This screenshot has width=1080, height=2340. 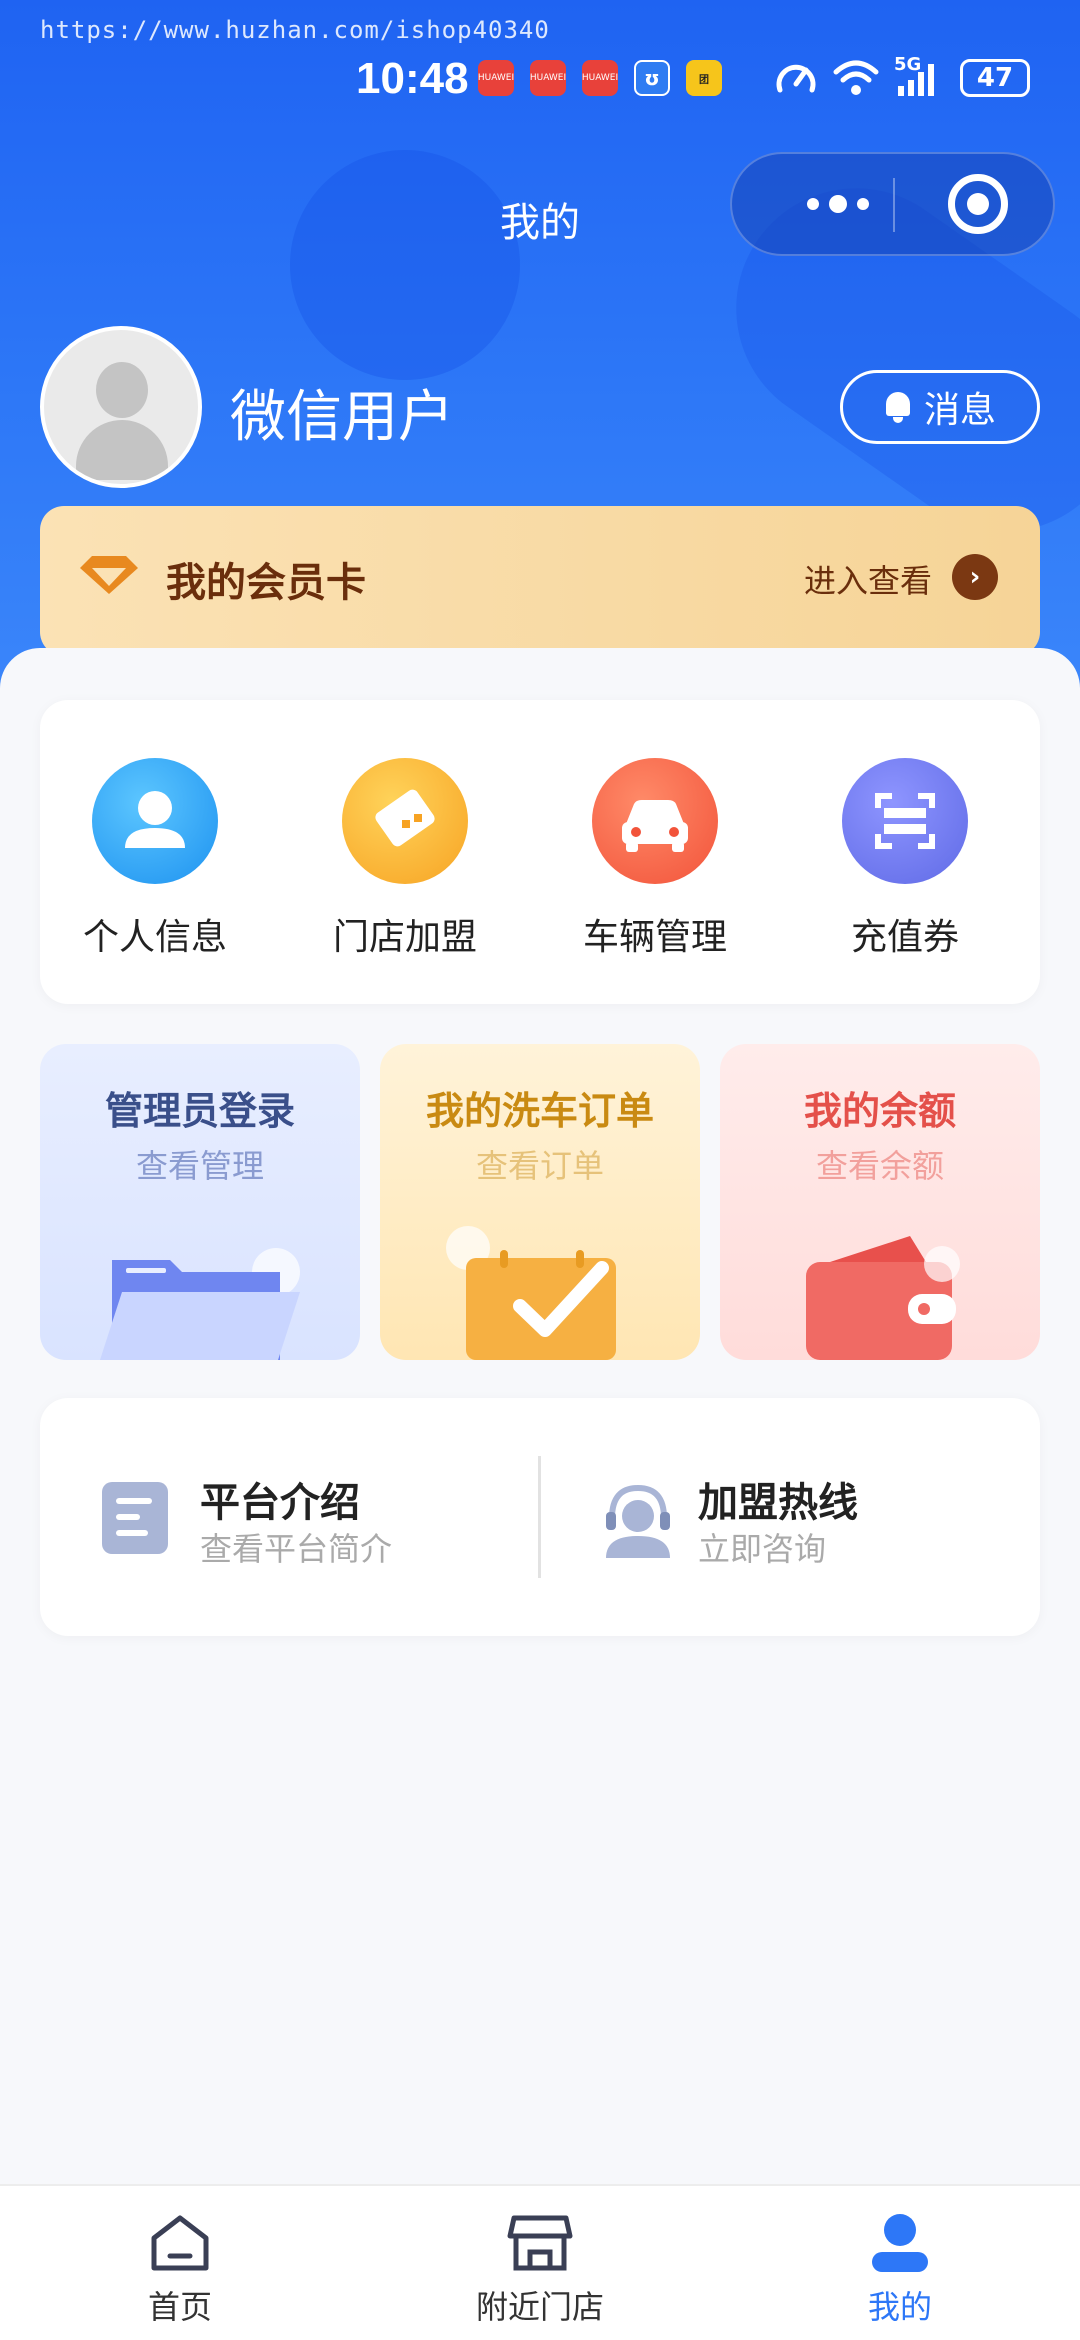 I want to click on card-subtitle: 查看余额, so click(x=879, y=1166).